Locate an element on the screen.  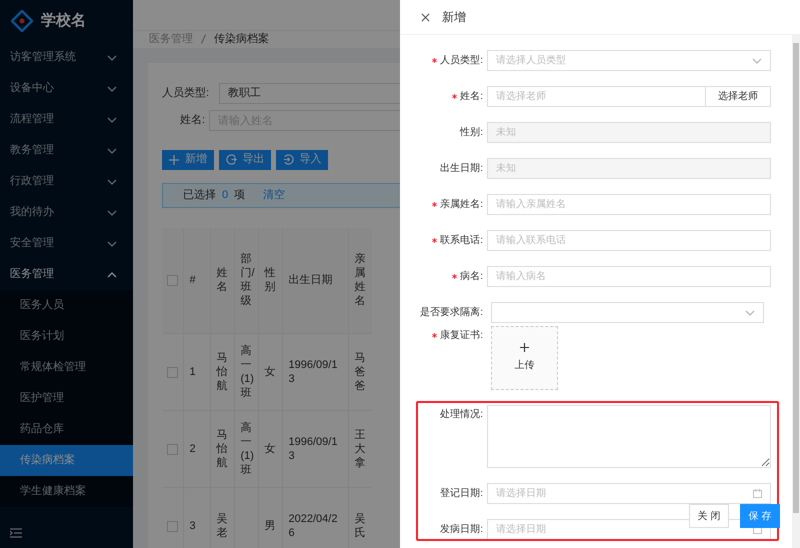
text-input: 请输入联系电话 is located at coordinates (629, 240).